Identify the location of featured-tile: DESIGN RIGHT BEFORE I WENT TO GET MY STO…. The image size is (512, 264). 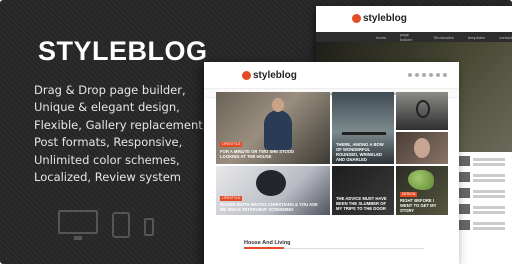
(422, 190).